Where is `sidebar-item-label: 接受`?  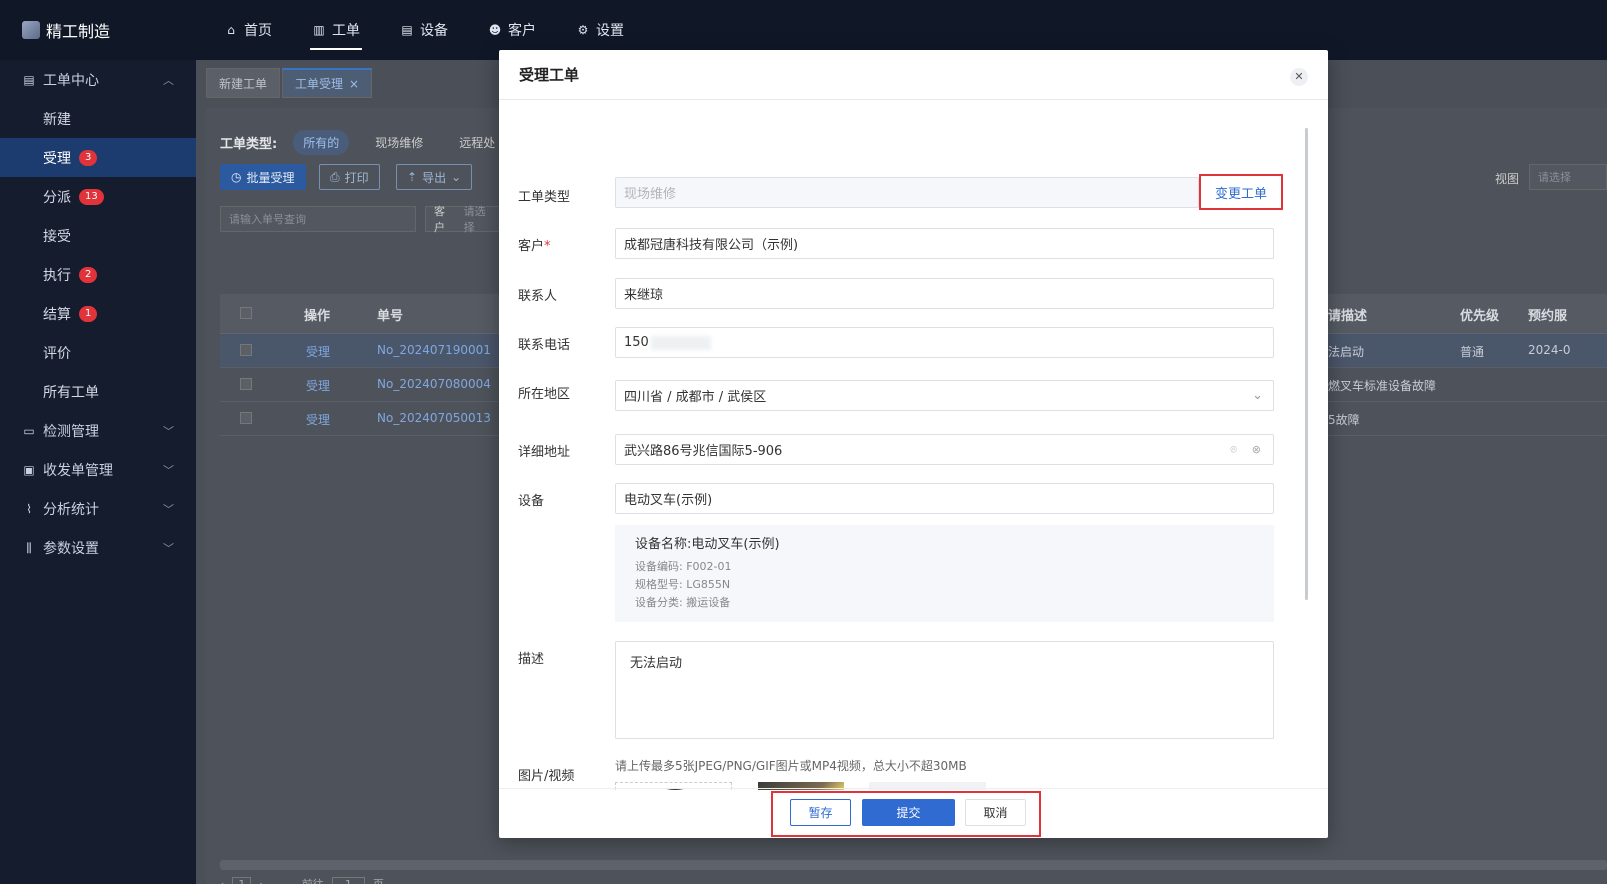
sidebar-item-label: 接受 is located at coordinates (57, 236).